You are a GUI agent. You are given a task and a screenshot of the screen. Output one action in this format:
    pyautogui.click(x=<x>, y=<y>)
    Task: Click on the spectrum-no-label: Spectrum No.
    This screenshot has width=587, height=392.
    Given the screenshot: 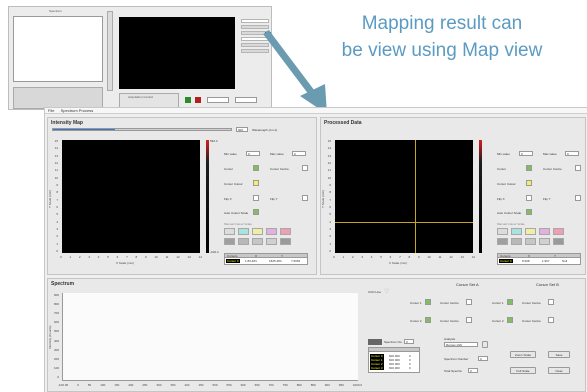 What is the action you would take?
    pyautogui.click(x=393, y=342)
    